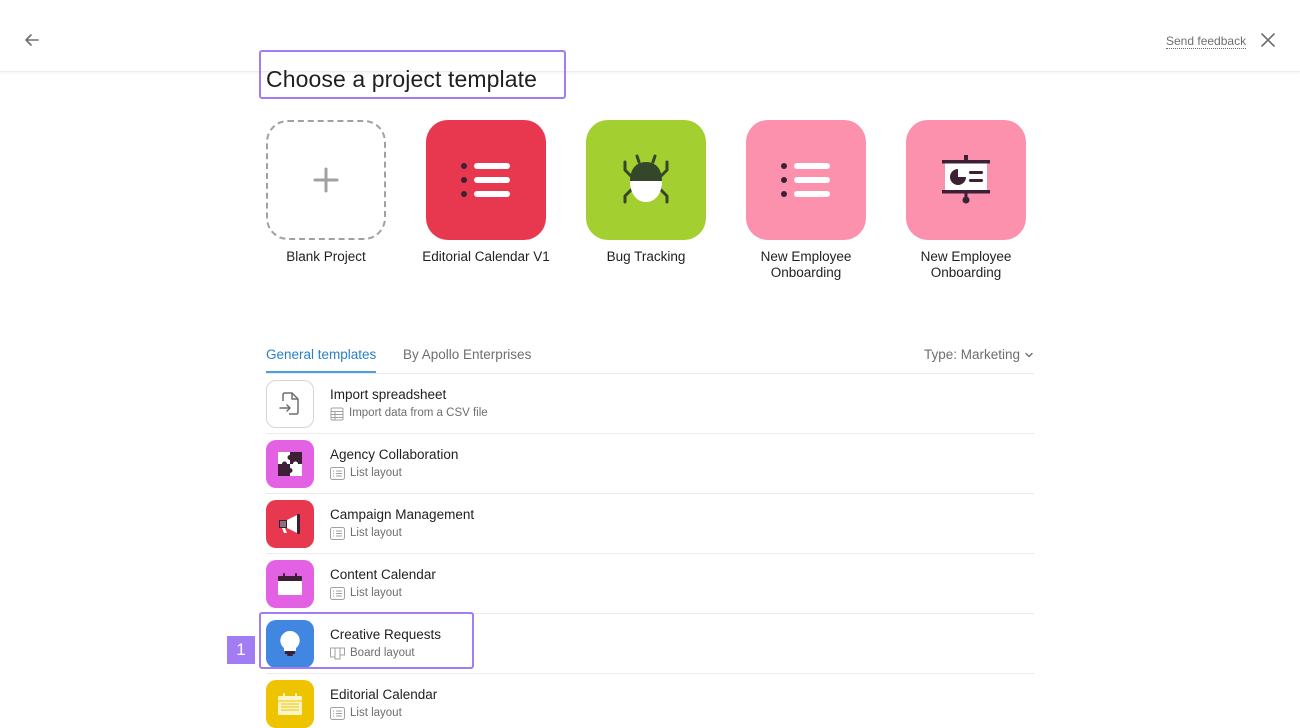  Describe the element at coordinates (650, 644) in the screenshot. I see `template-row-creative-requests: Creative Requests Board layout` at that location.